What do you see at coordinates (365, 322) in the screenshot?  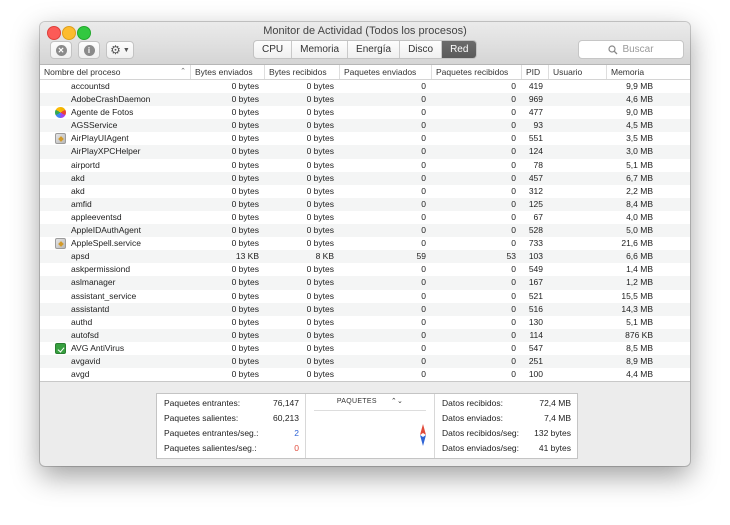 I see `table-row: authd 0 bytes 0 bytes 0 0 130 5,1 MB` at bounding box center [365, 322].